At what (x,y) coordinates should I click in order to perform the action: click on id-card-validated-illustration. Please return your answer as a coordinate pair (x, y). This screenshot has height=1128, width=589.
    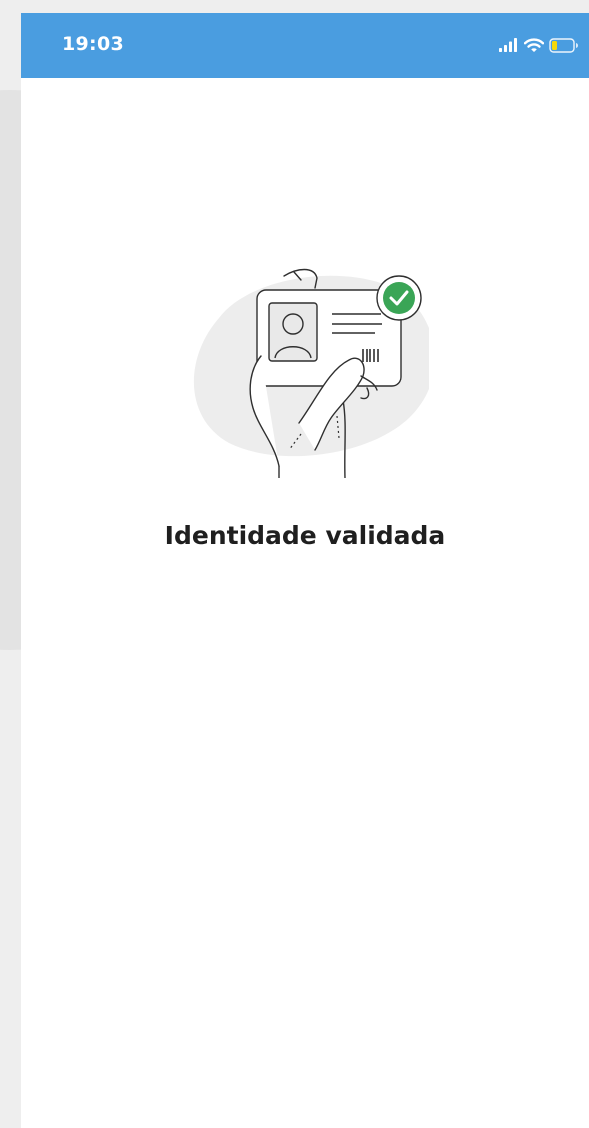
    Looking at the image, I should click on (311, 373).